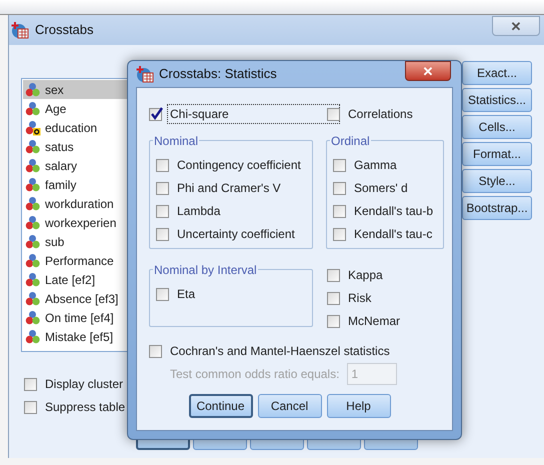  Describe the element at coordinates (374, 321) in the screenshot. I see `checkbox-label: McNemar` at that location.